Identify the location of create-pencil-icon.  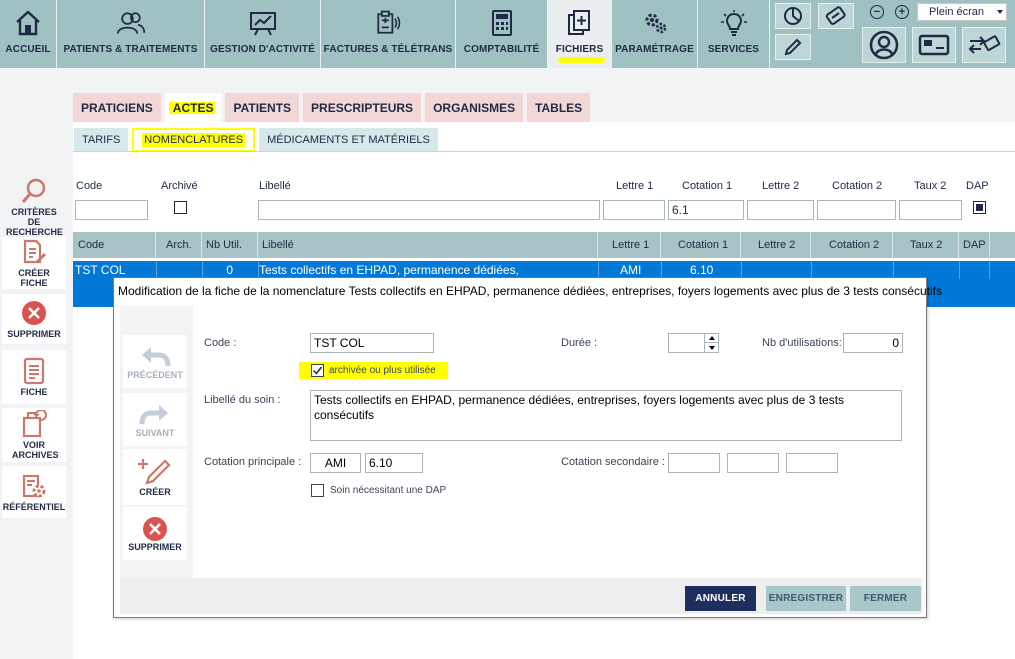
(154, 472).